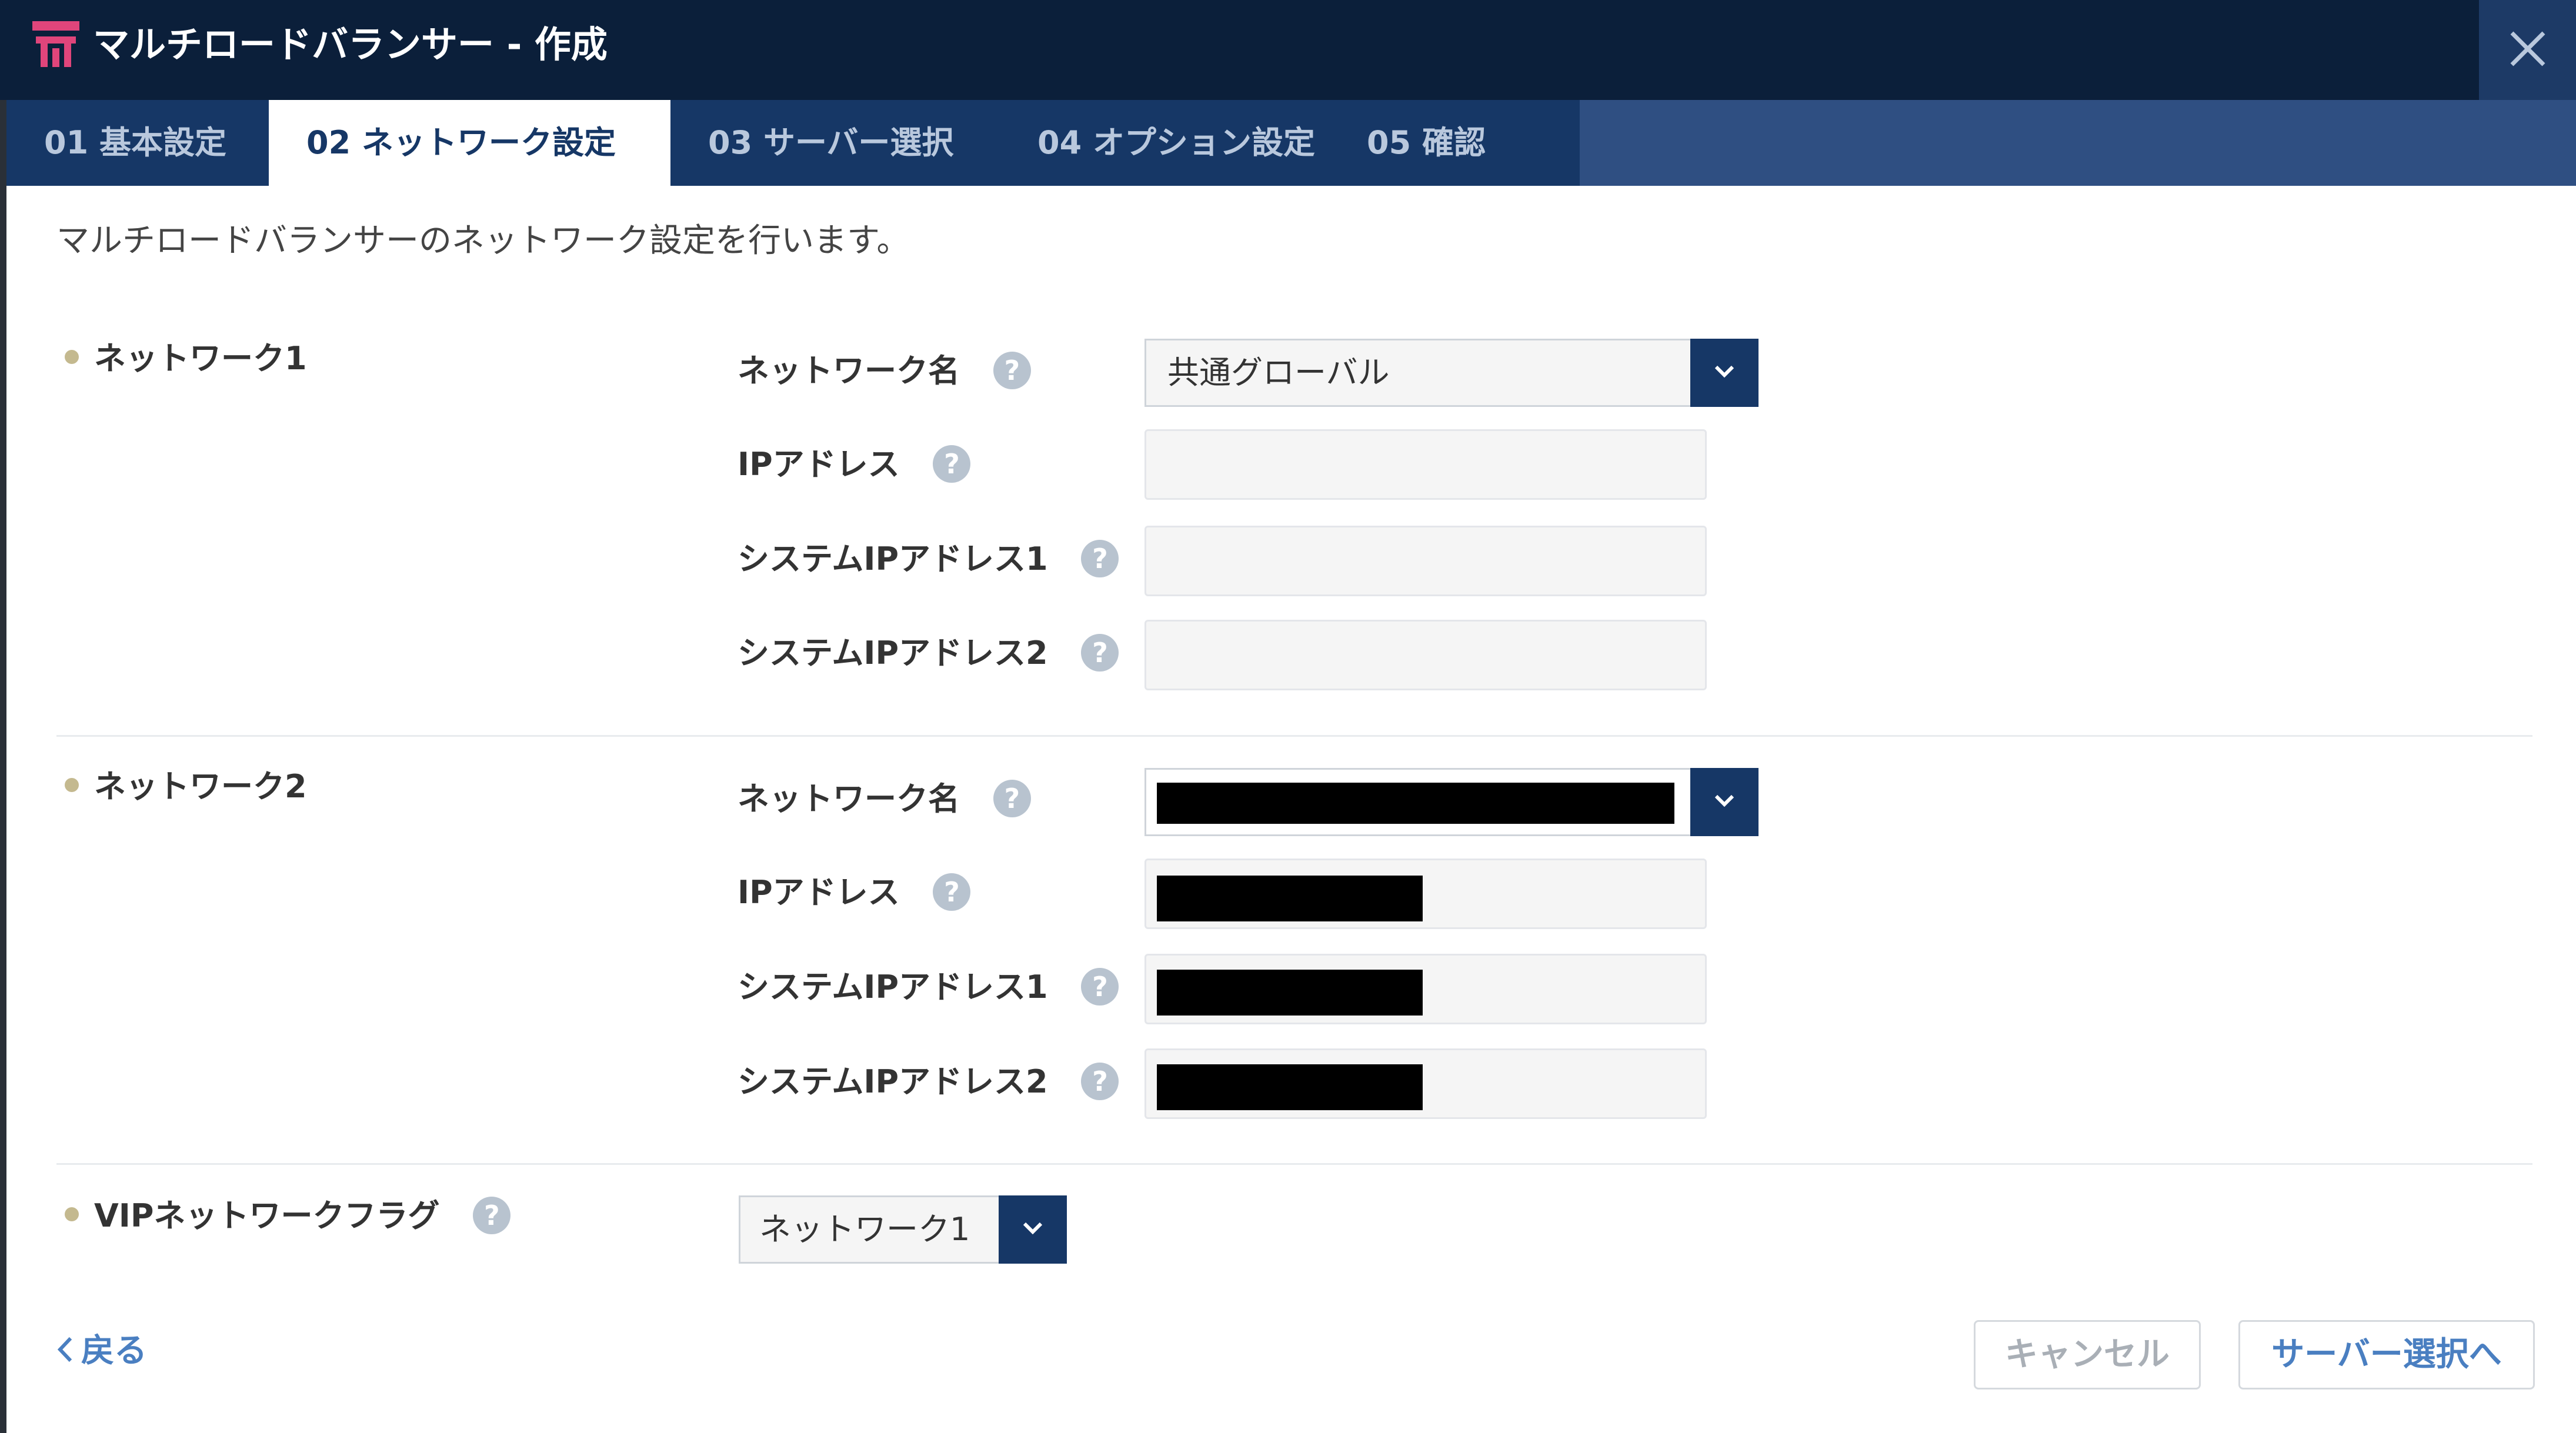 This screenshot has height=1433, width=2576. What do you see at coordinates (1278, 372) in the screenshot?
I see `network1-name-value: 共通グローバル` at bounding box center [1278, 372].